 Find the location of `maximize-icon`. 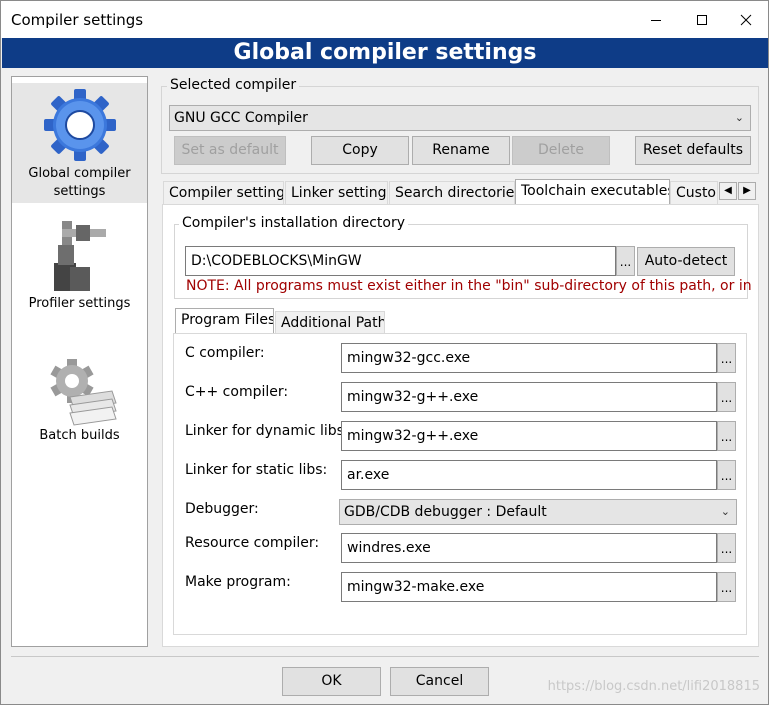

maximize-icon is located at coordinates (702, 19).